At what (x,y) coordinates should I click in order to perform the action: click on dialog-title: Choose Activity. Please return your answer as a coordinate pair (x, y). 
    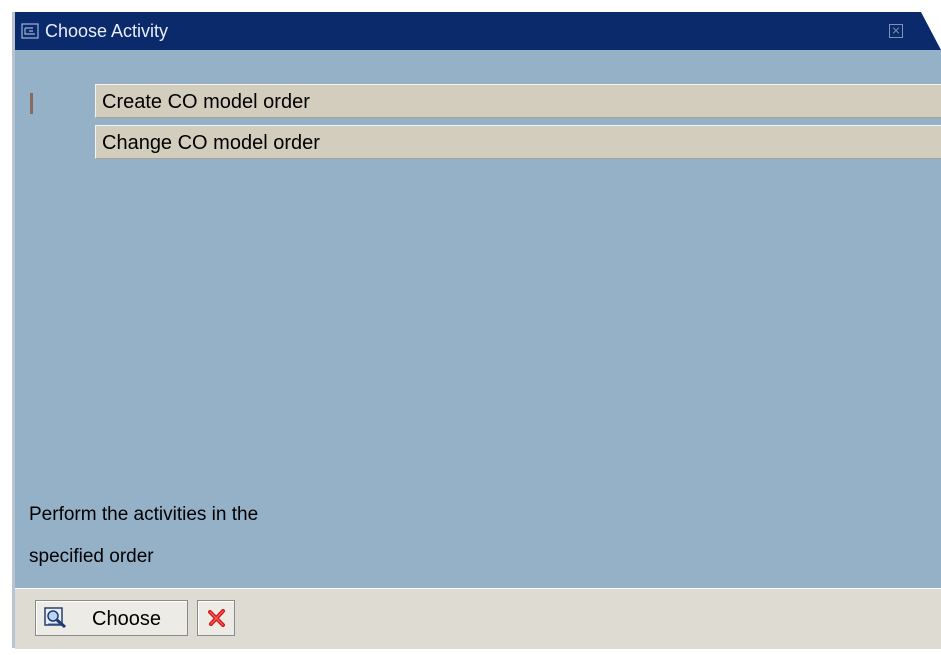
    Looking at the image, I should click on (107, 31).